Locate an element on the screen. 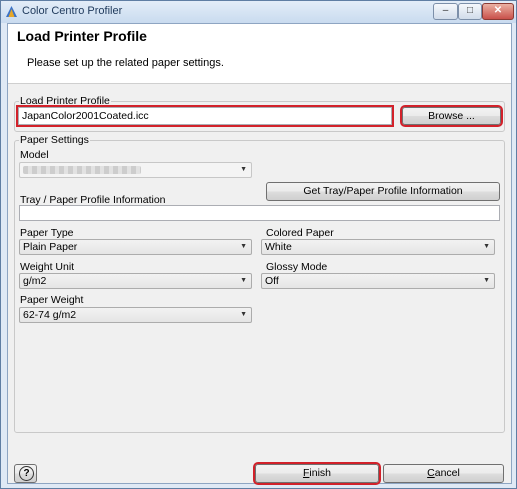 This screenshot has height=489, width=517. finish-label: inish is located at coordinates (320, 473).